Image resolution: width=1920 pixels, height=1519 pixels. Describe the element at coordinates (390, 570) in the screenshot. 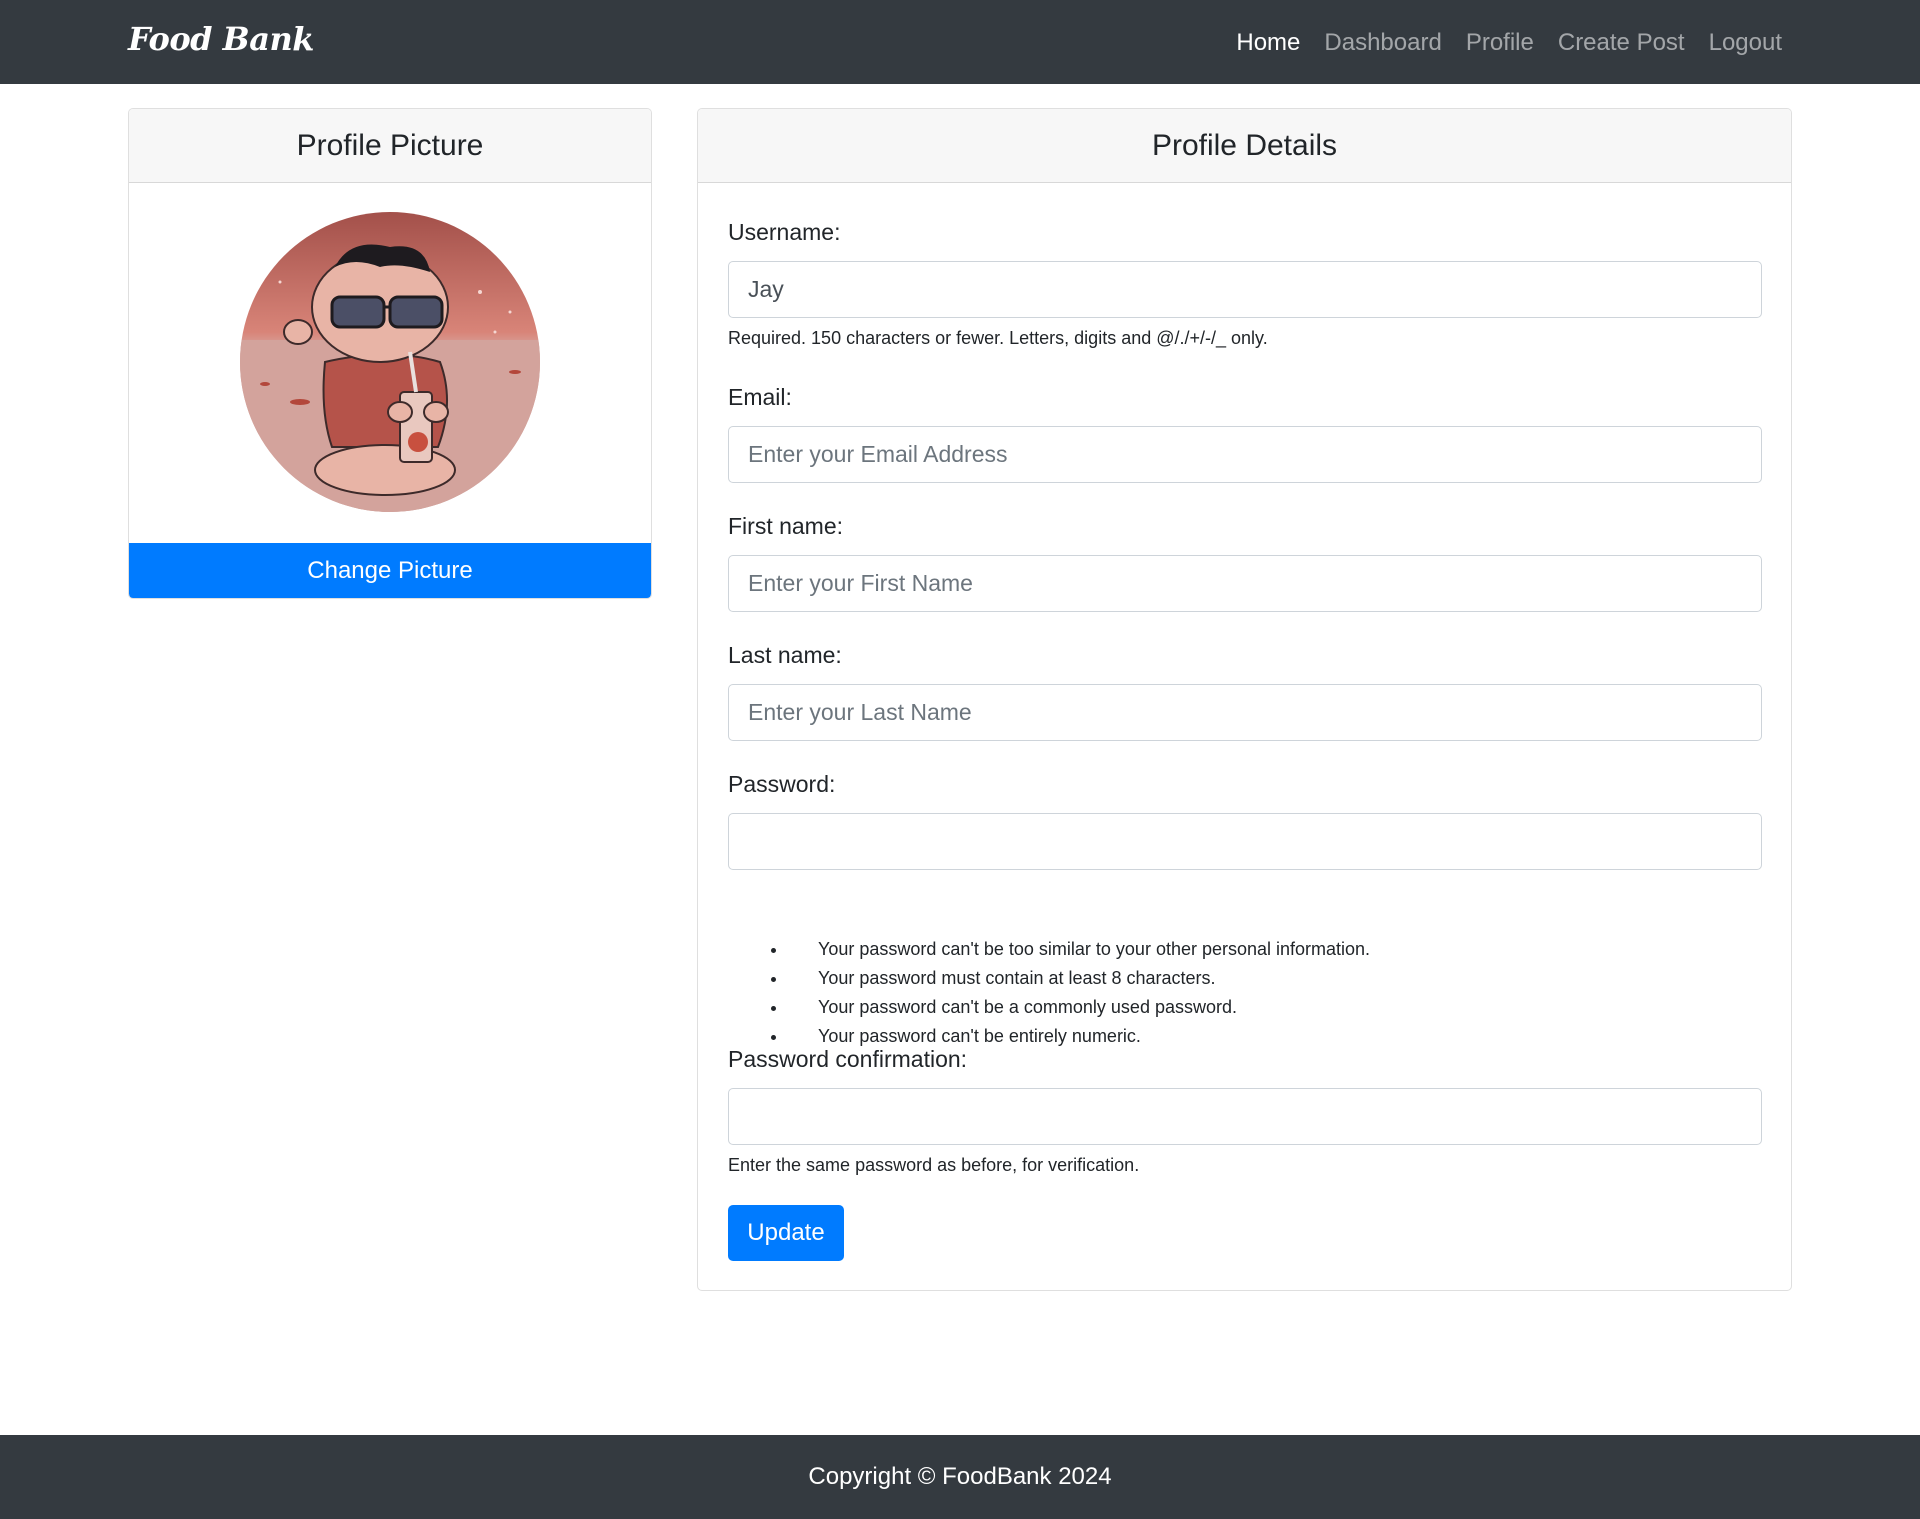

I see `change-picture-button: Change Picture` at that location.